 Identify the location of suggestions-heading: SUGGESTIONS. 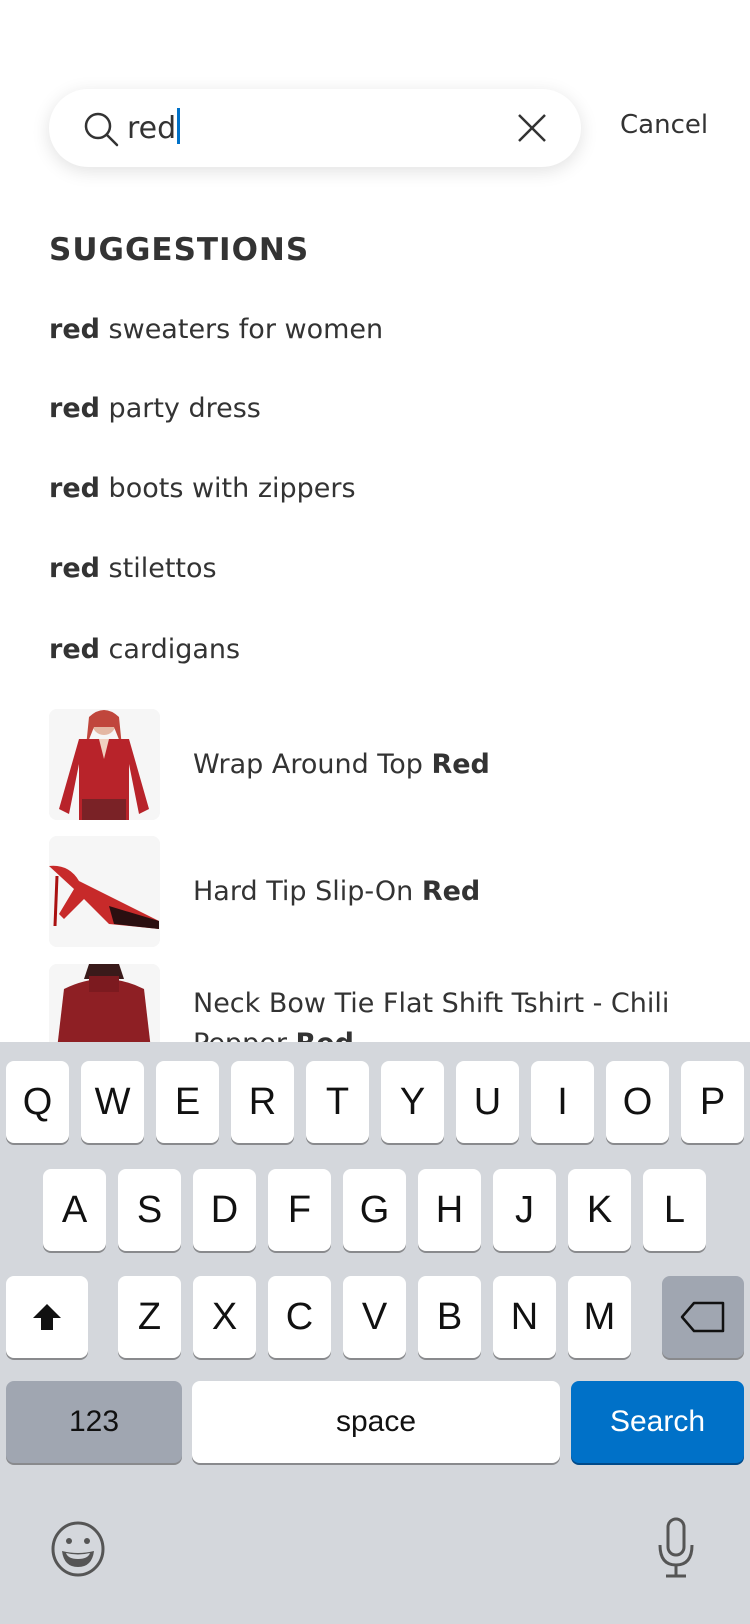
(179, 250).